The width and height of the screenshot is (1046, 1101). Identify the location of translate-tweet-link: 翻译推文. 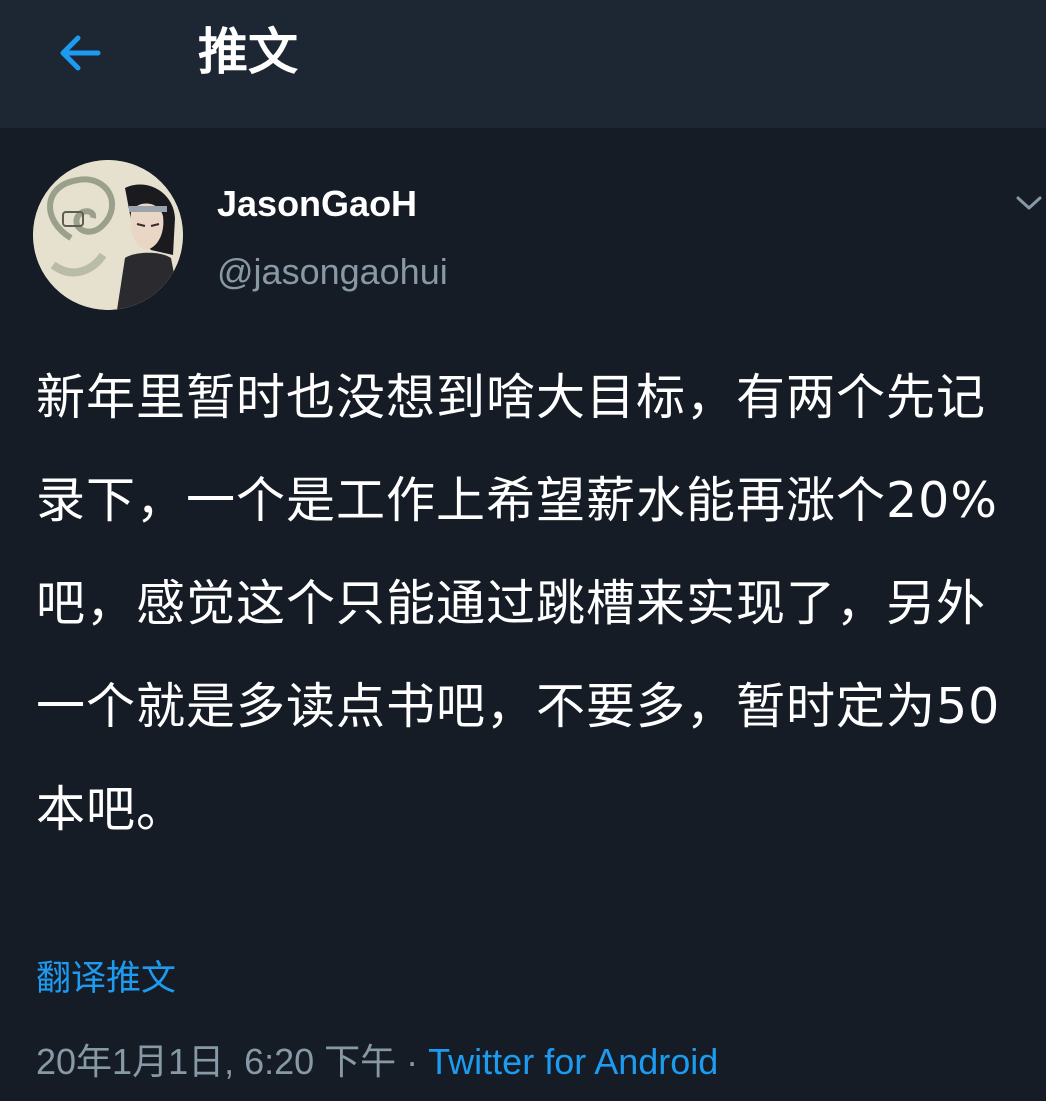
(106, 979).